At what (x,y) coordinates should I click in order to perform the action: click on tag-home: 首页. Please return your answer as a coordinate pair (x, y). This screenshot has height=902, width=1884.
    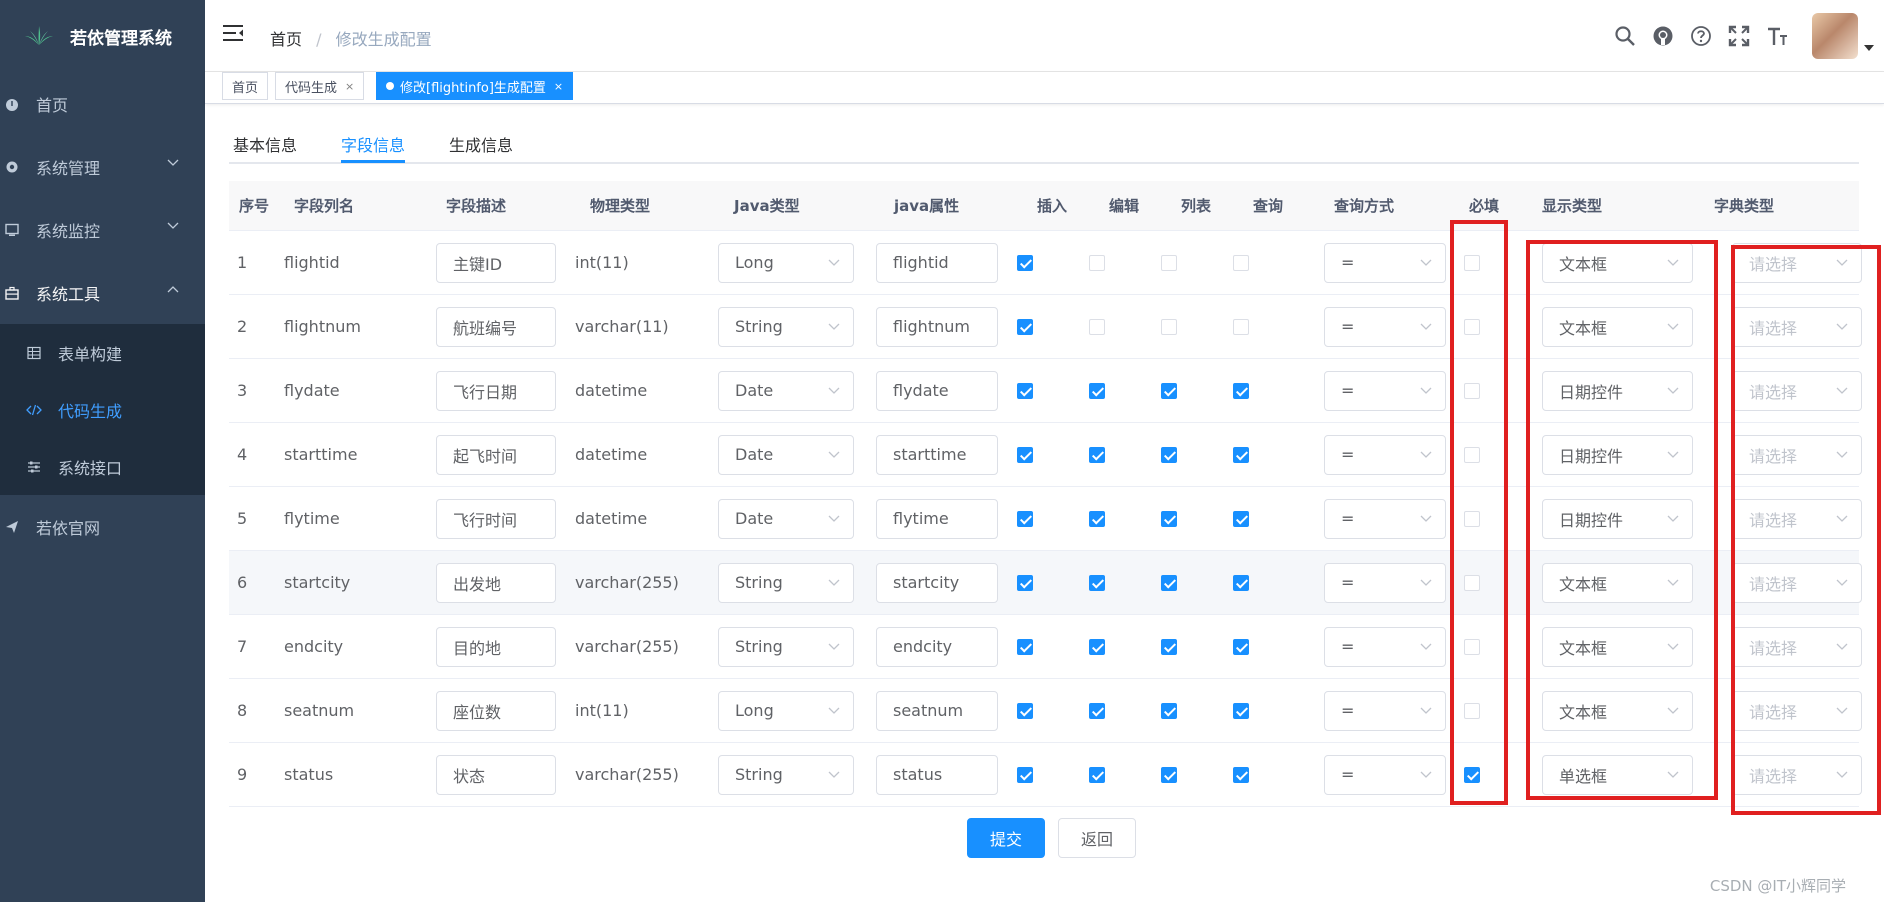
    Looking at the image, I should click on (245, 86).